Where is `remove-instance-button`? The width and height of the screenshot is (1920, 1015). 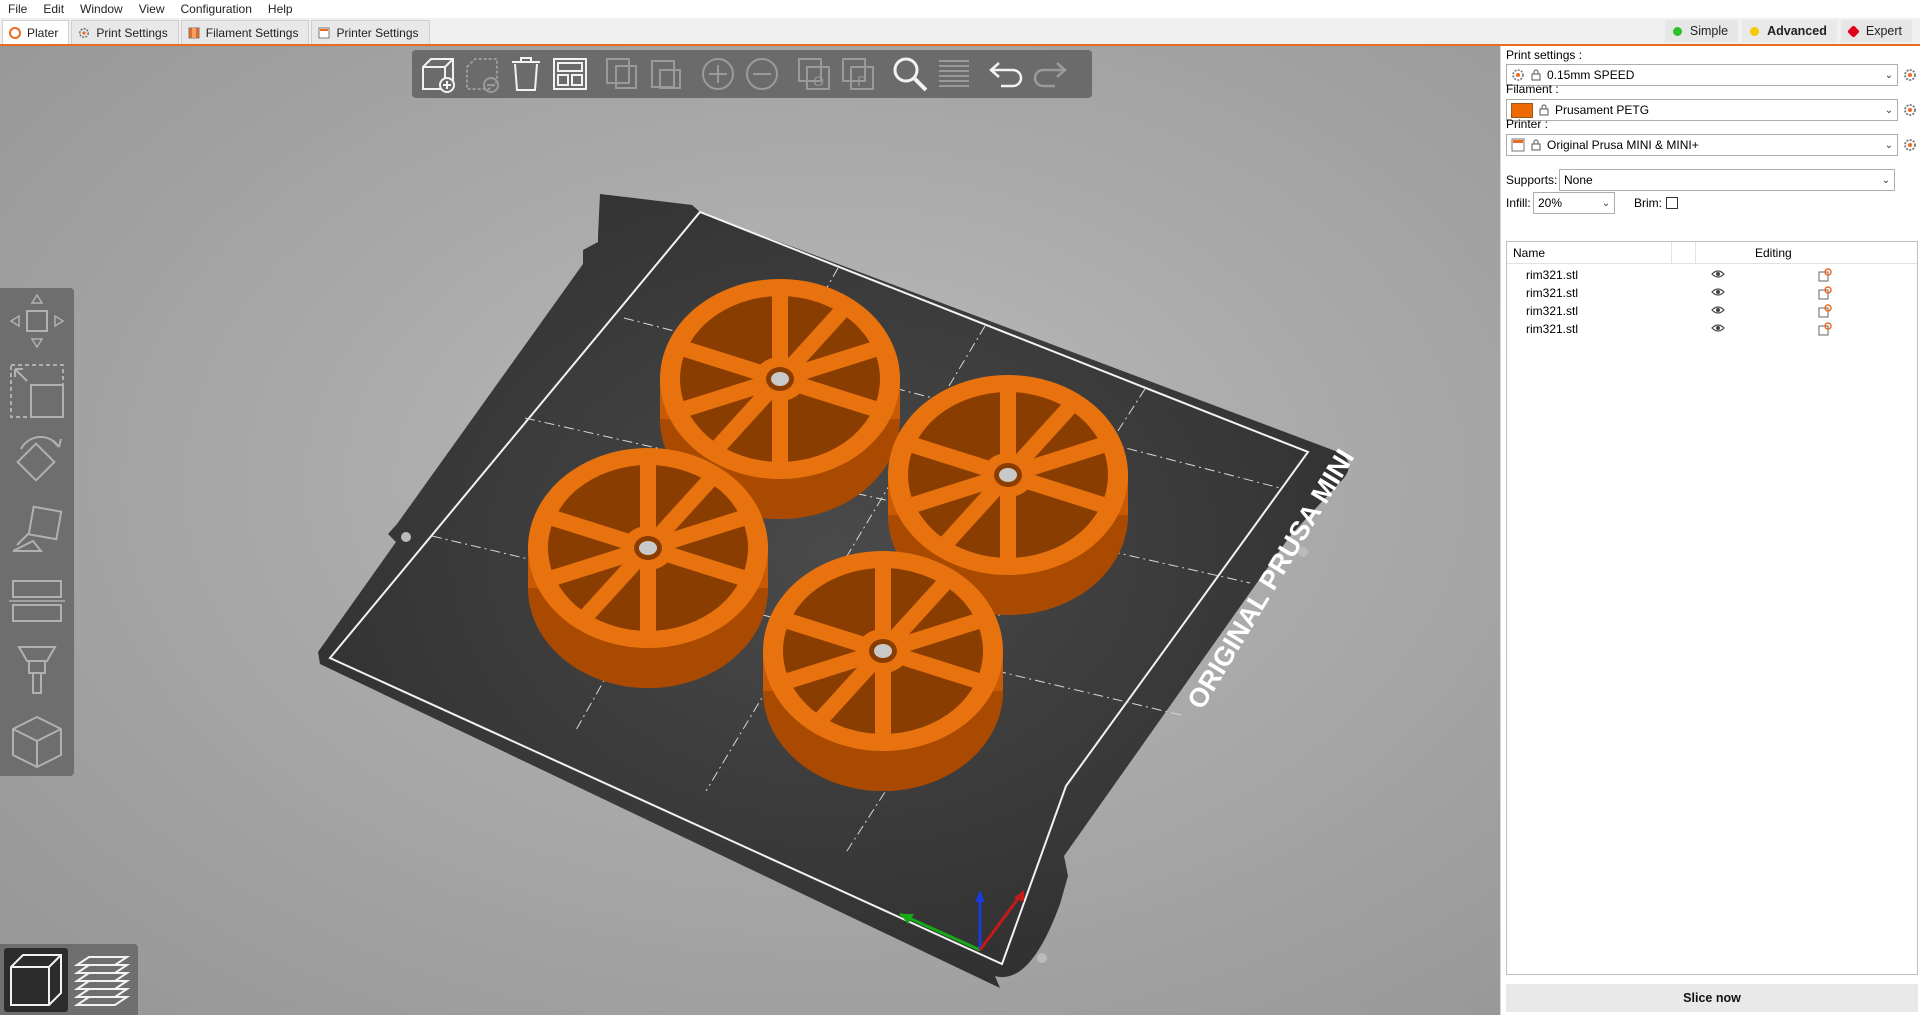 remove-instance-button is located at coordinates (762, 74).